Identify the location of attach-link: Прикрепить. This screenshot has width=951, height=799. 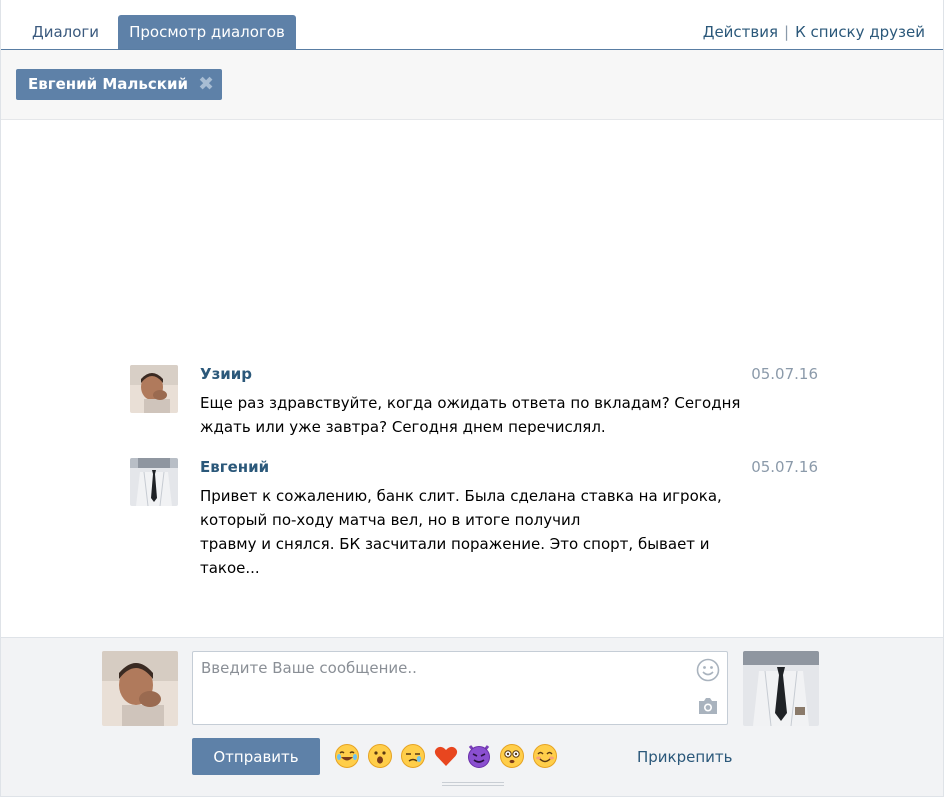
(685, 757).